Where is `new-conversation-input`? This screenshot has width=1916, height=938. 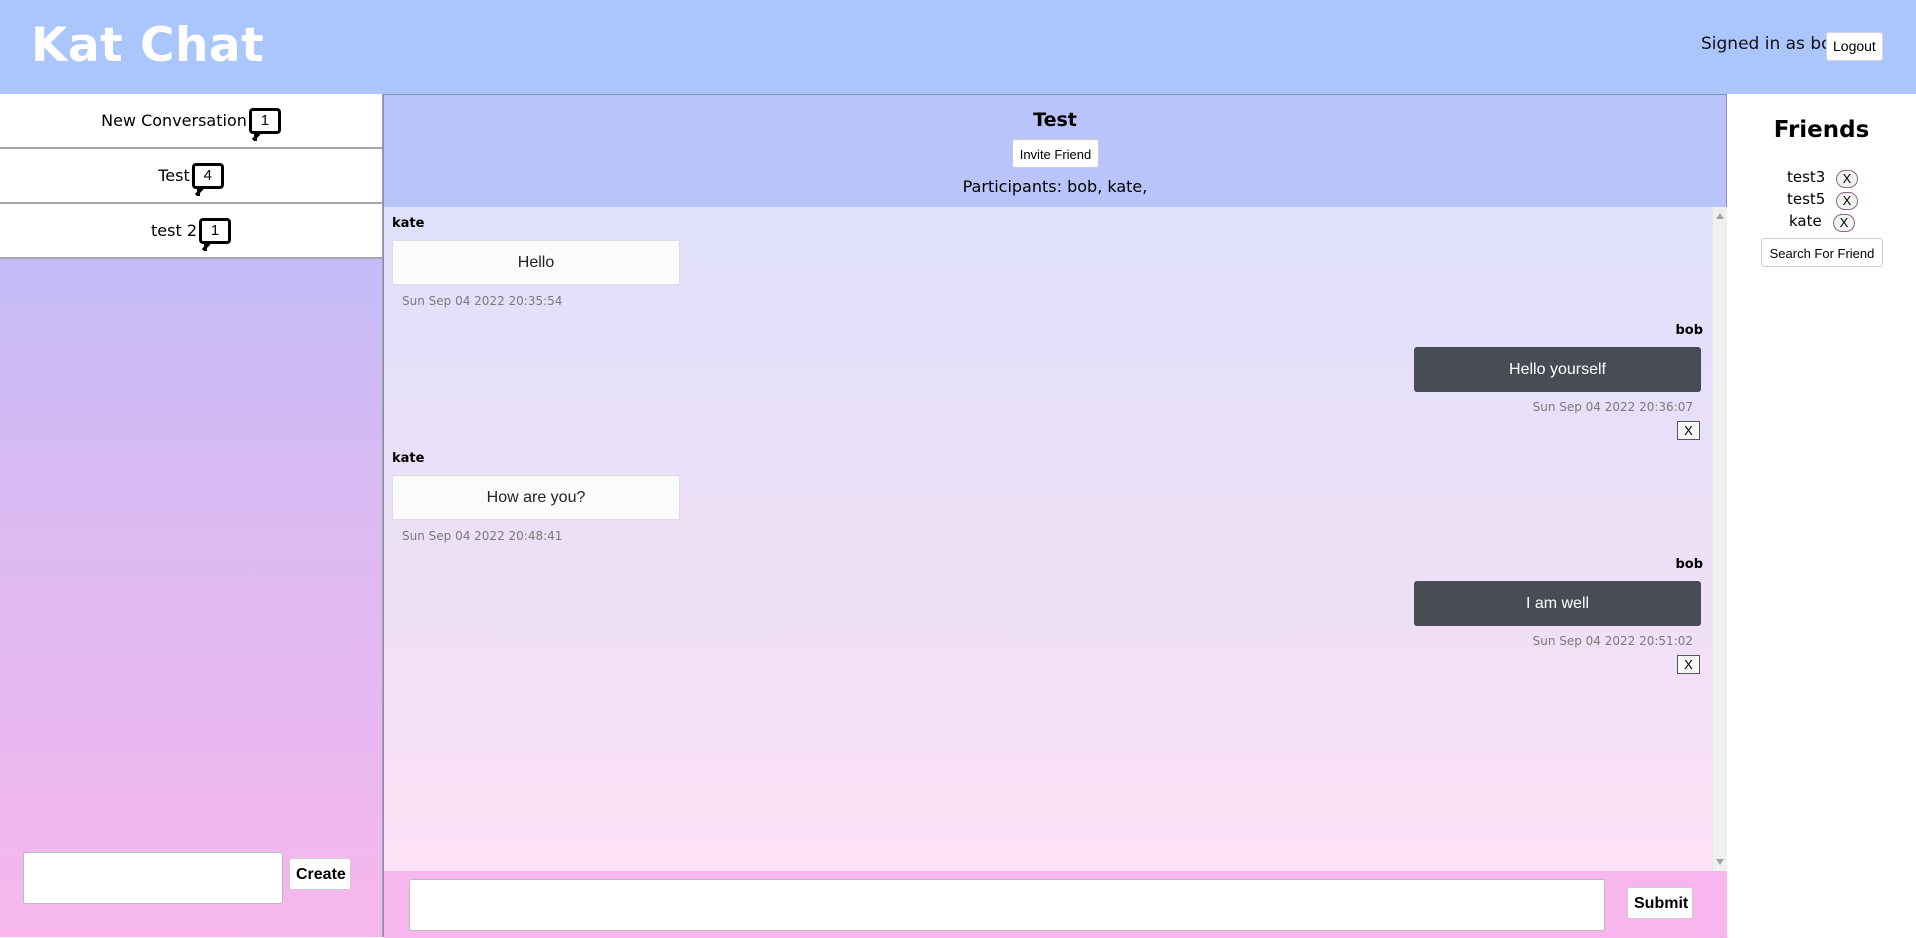 new-conversation-input is located at coordinates (153, 878).